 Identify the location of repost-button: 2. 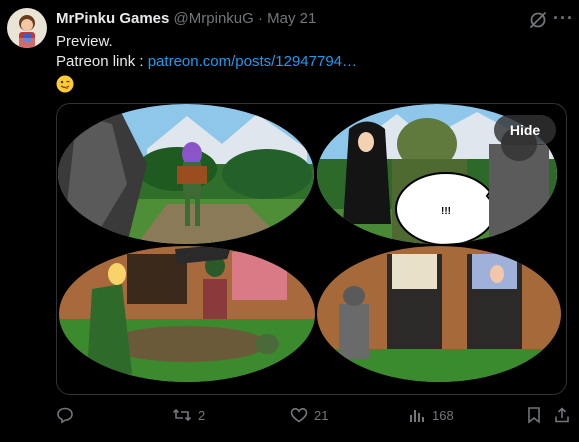
(188, 415).